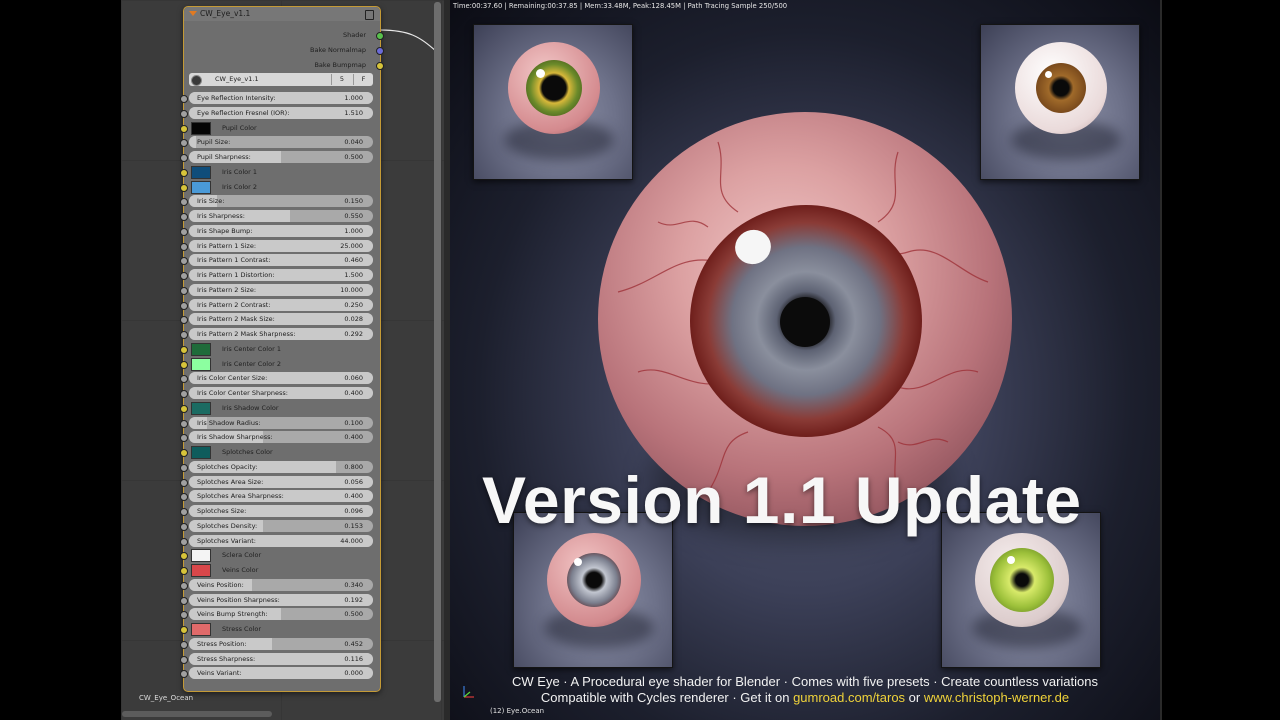 The width and height of the screenshot is (1280, 720). I want to click on slider-input-row: Iris Size: 0.150, so click(281, 201).